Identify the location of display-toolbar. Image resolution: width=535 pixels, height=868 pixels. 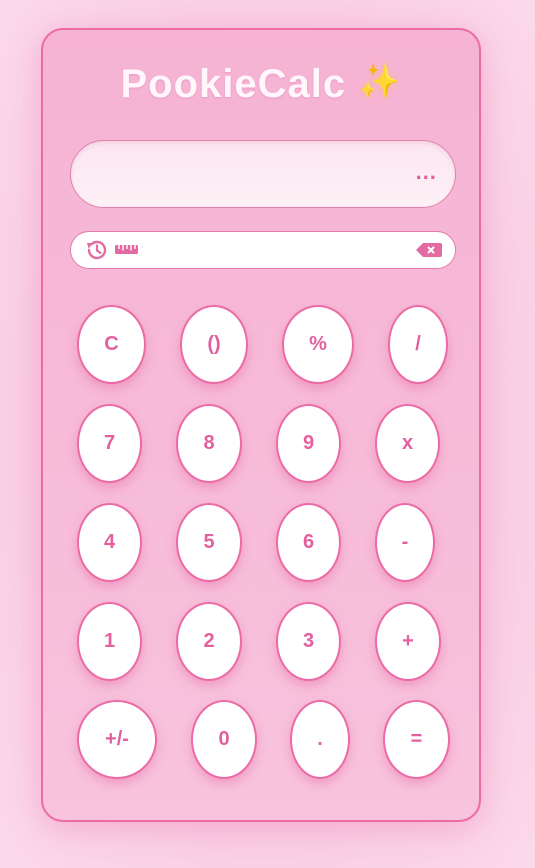
(263, 250).